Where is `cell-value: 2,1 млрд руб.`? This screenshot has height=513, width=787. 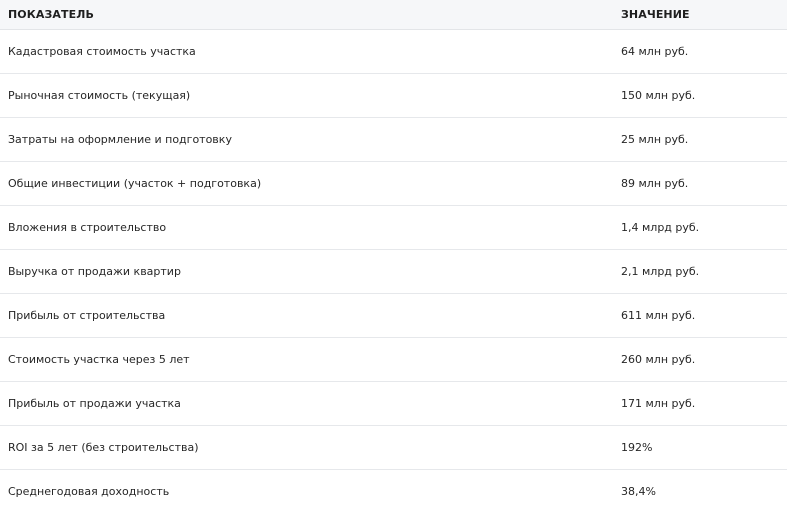
cell-value: 2,1 млрд руб. is located at coordinates (700, 272).